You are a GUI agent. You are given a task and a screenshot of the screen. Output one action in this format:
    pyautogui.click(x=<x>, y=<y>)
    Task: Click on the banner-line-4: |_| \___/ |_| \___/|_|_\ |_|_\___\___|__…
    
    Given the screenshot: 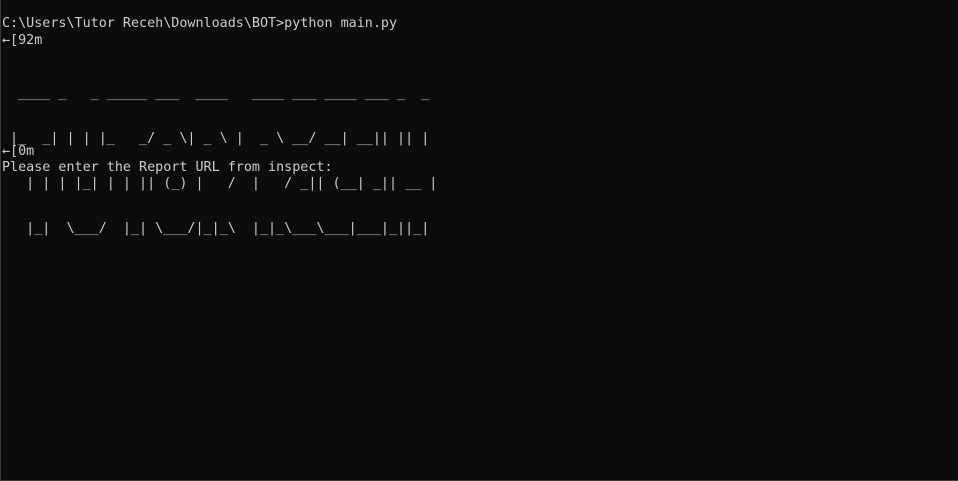 What is the action you would take?
    pyautogui.click(x=216, y=228)
    